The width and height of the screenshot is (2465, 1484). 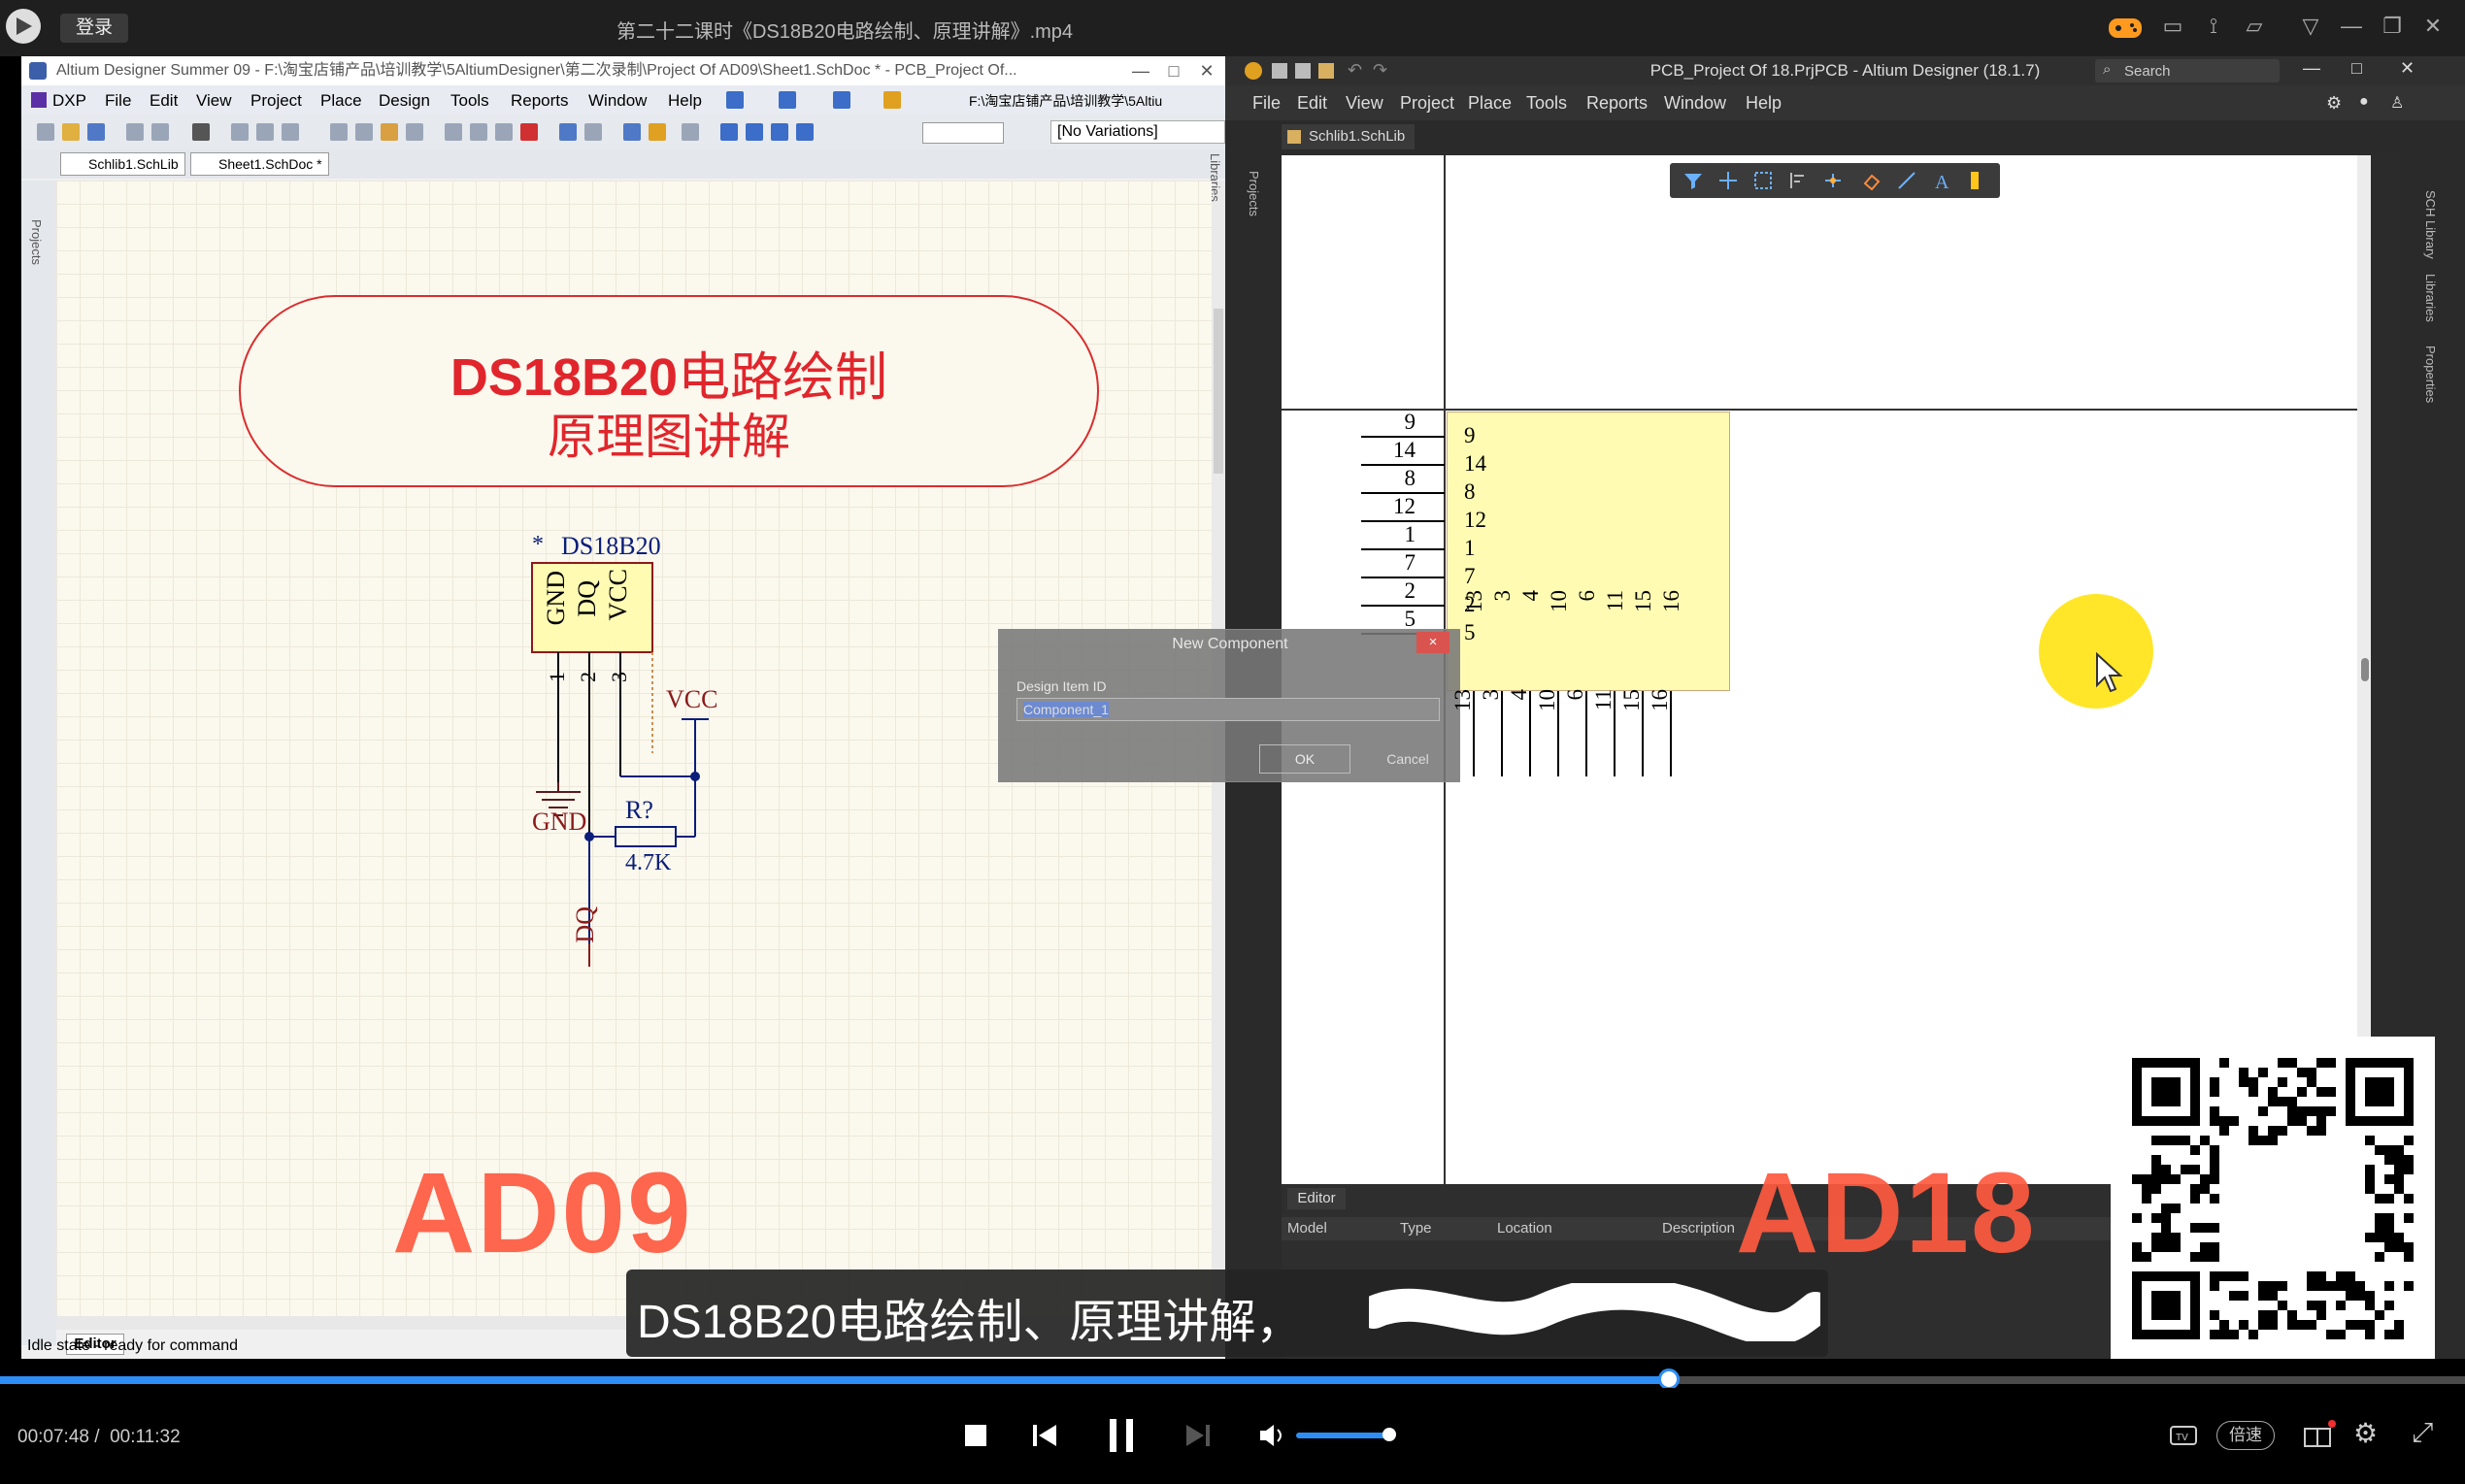 I want to click on ad18-menu-place: Place, so click(x=1490, y=103).